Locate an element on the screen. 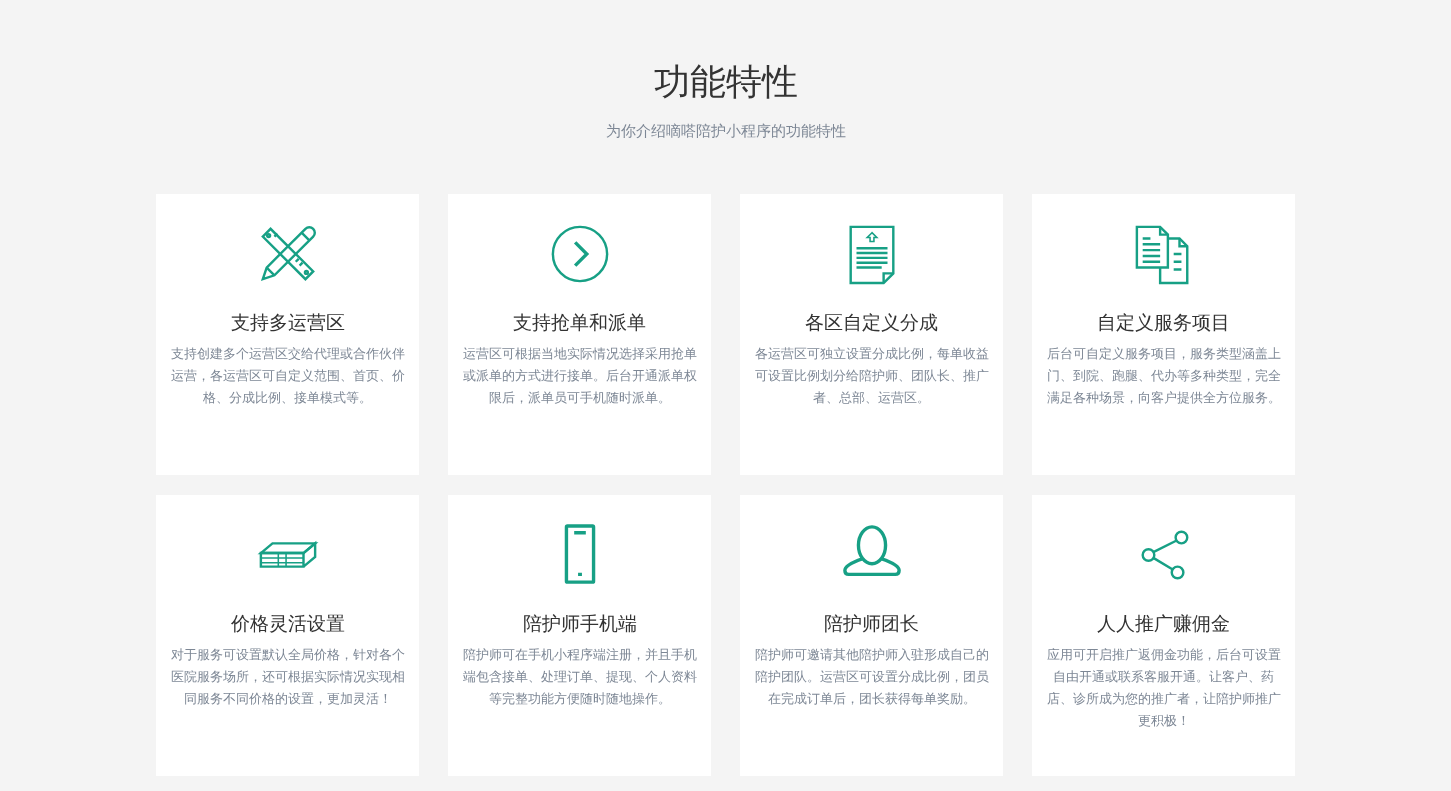 Image resolution: width=1451 pixels, height=791 pixels. section-heading: 功能特性 is located at coordinates (725, 82).